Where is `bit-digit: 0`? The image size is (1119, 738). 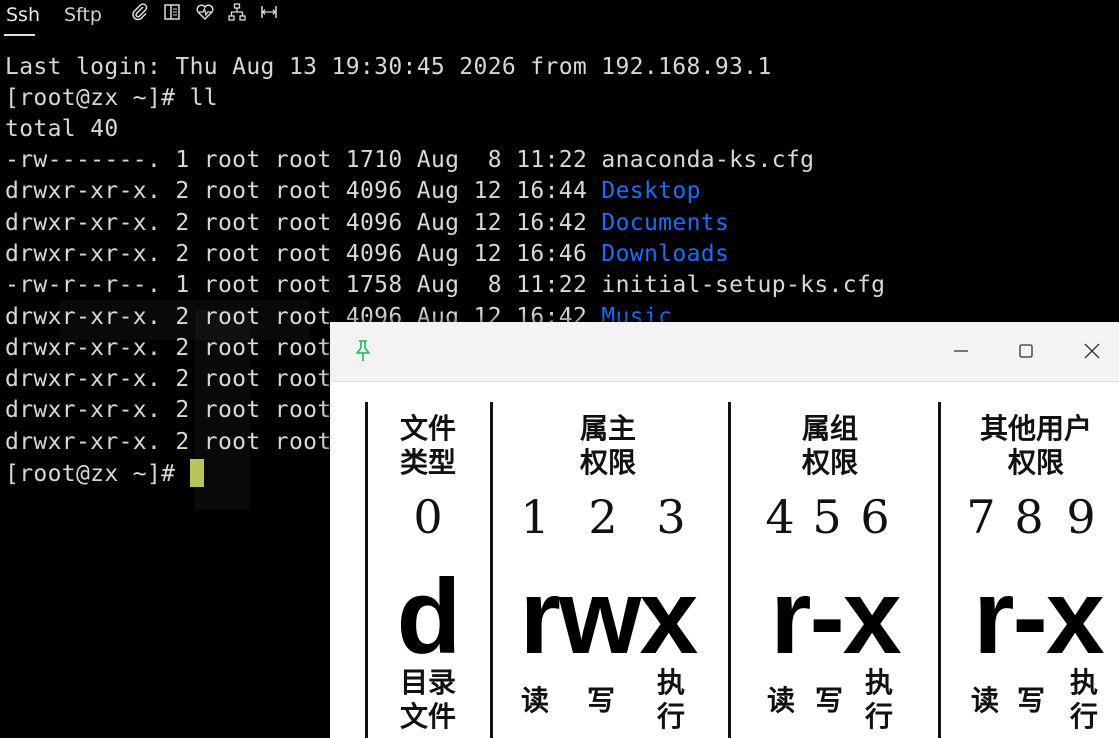 bit-digit: 0 is located at coordinates (428, 517).